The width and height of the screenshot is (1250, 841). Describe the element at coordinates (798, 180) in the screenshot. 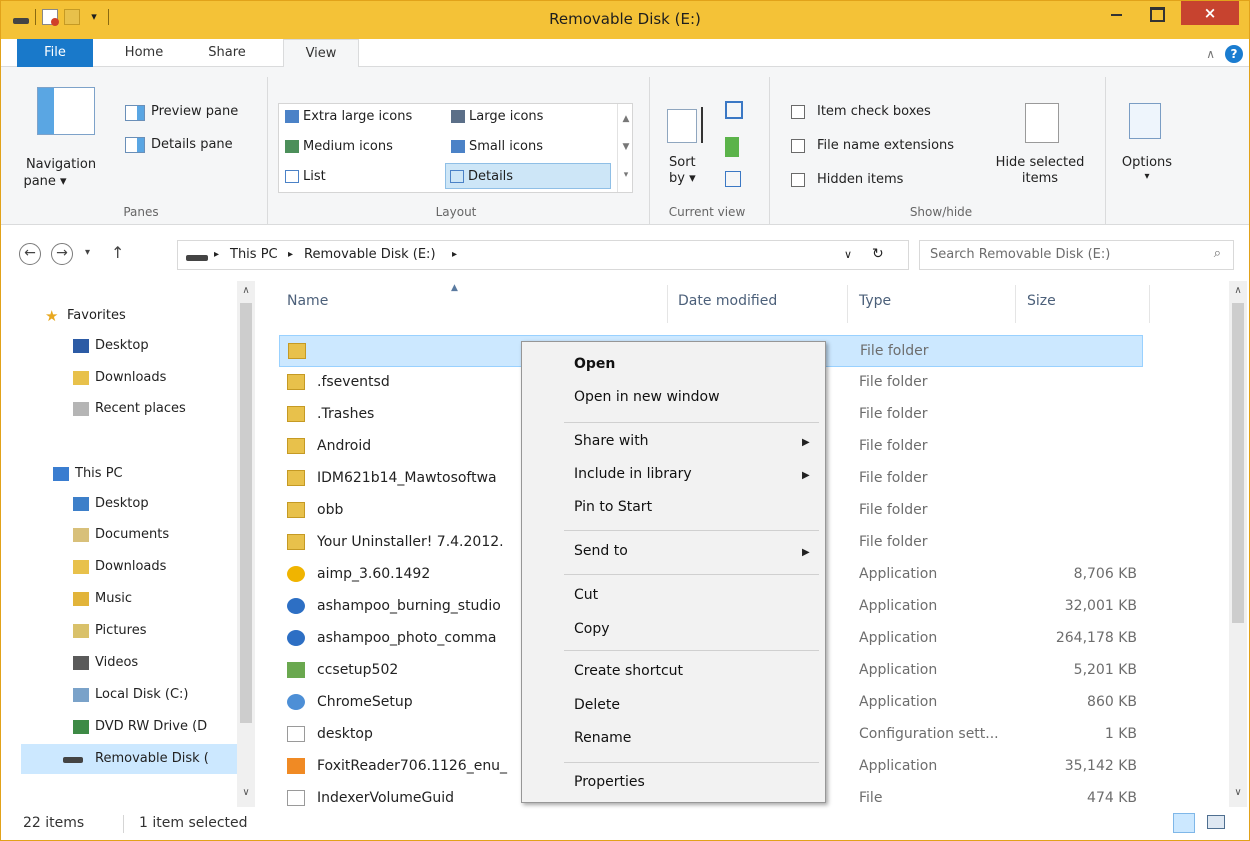

I see `hidden-items-checkbox` at that location.